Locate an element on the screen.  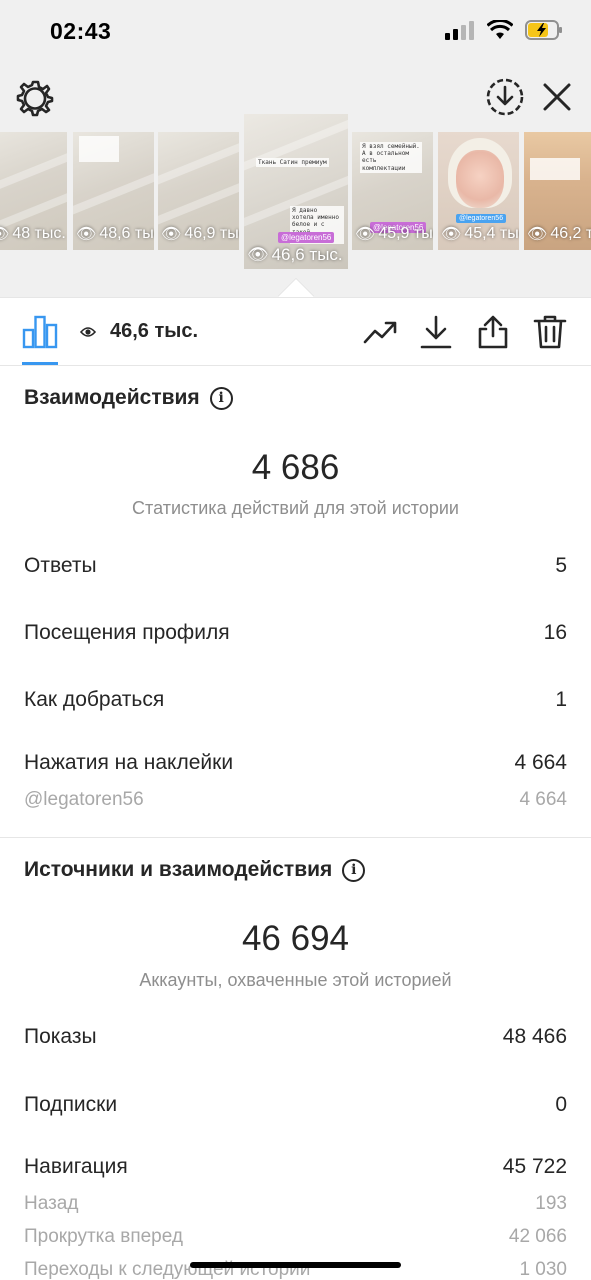
status-time: 02:43 is located at coordinates (81, 31).